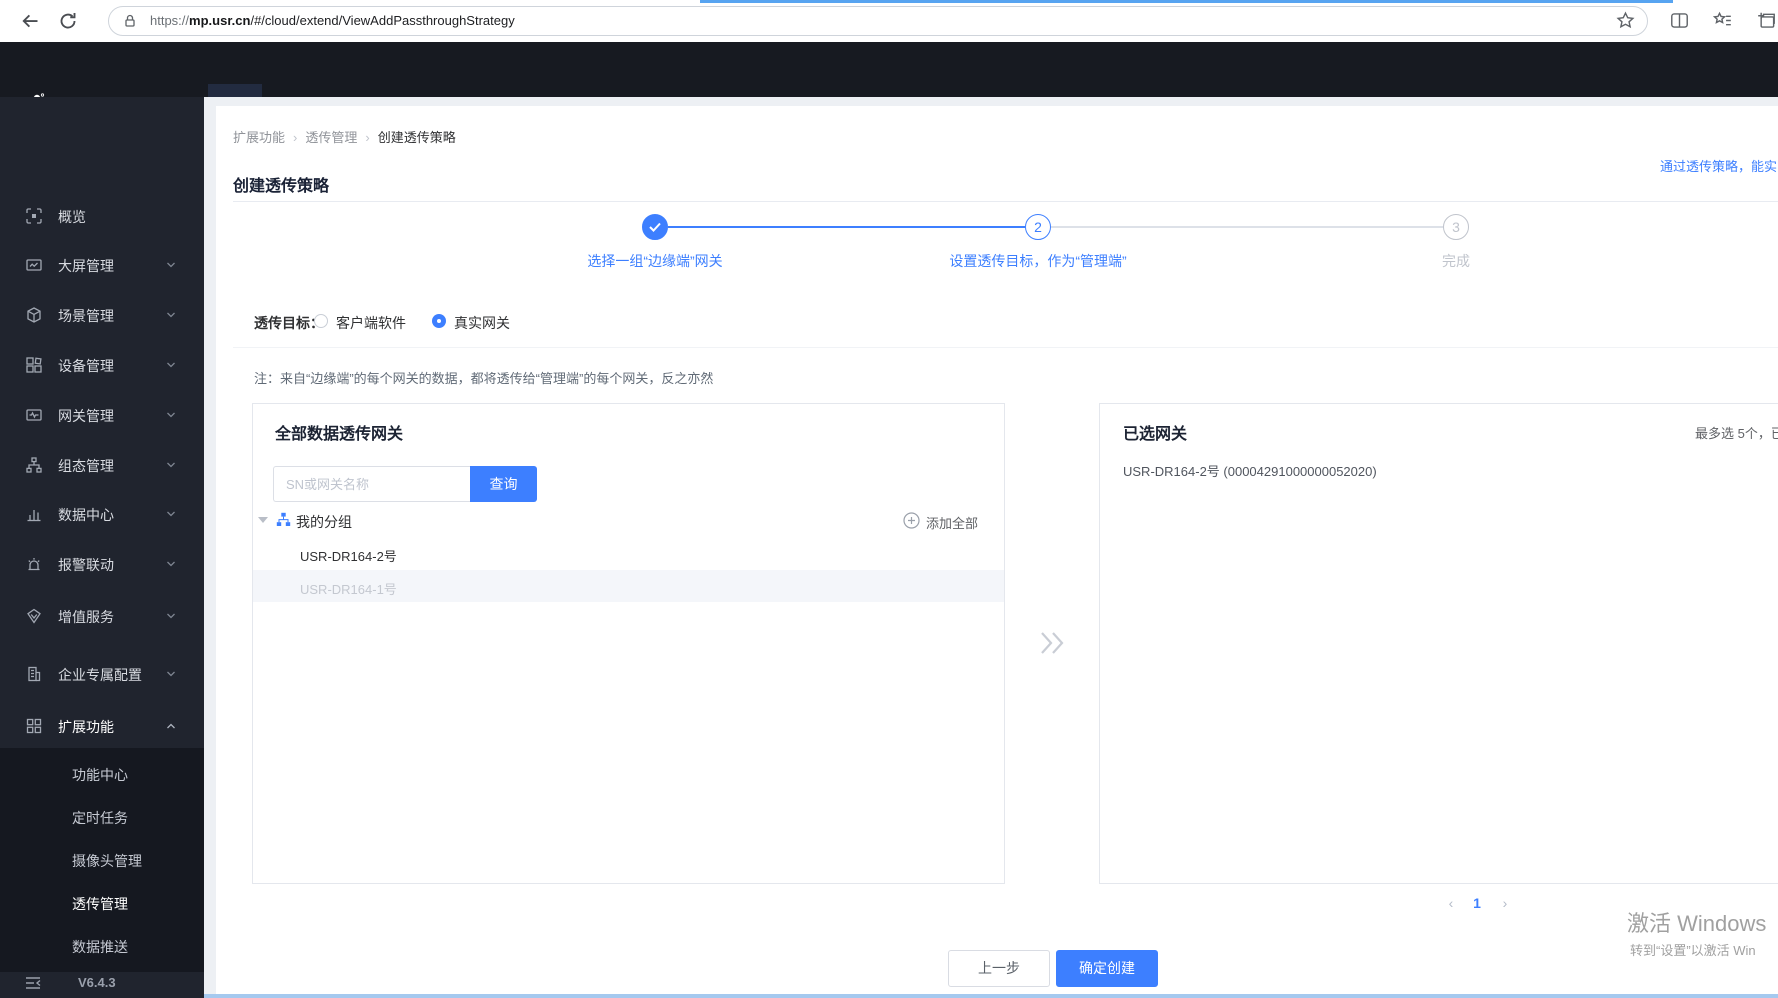 The height and width of the screenshot is (998, 1778). I want to click on sidebar-item-extend: 扩展功能, so click(102, 726).